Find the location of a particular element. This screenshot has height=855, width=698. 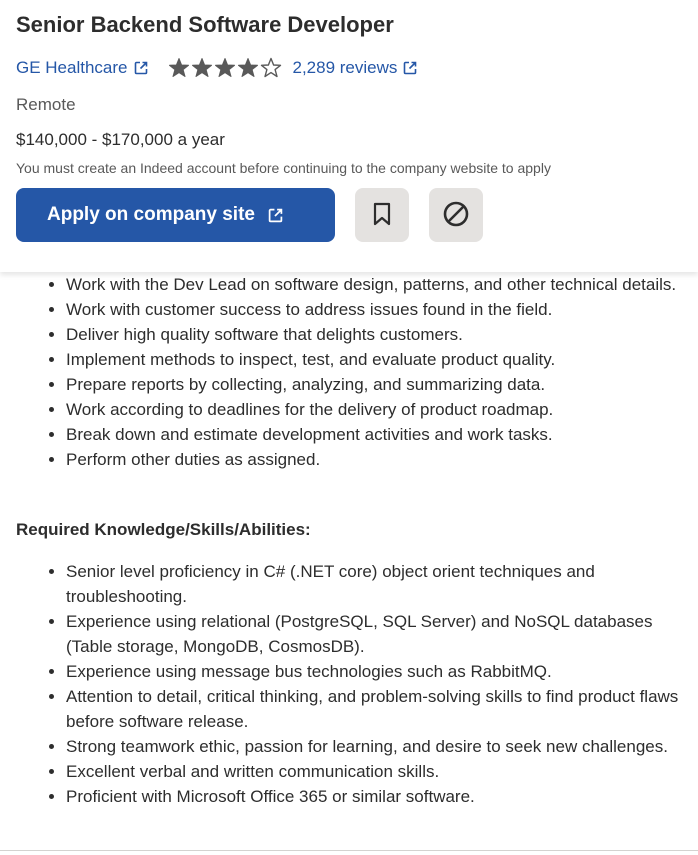

company-link: GE Healthcare is located at coordinates (82, 68).